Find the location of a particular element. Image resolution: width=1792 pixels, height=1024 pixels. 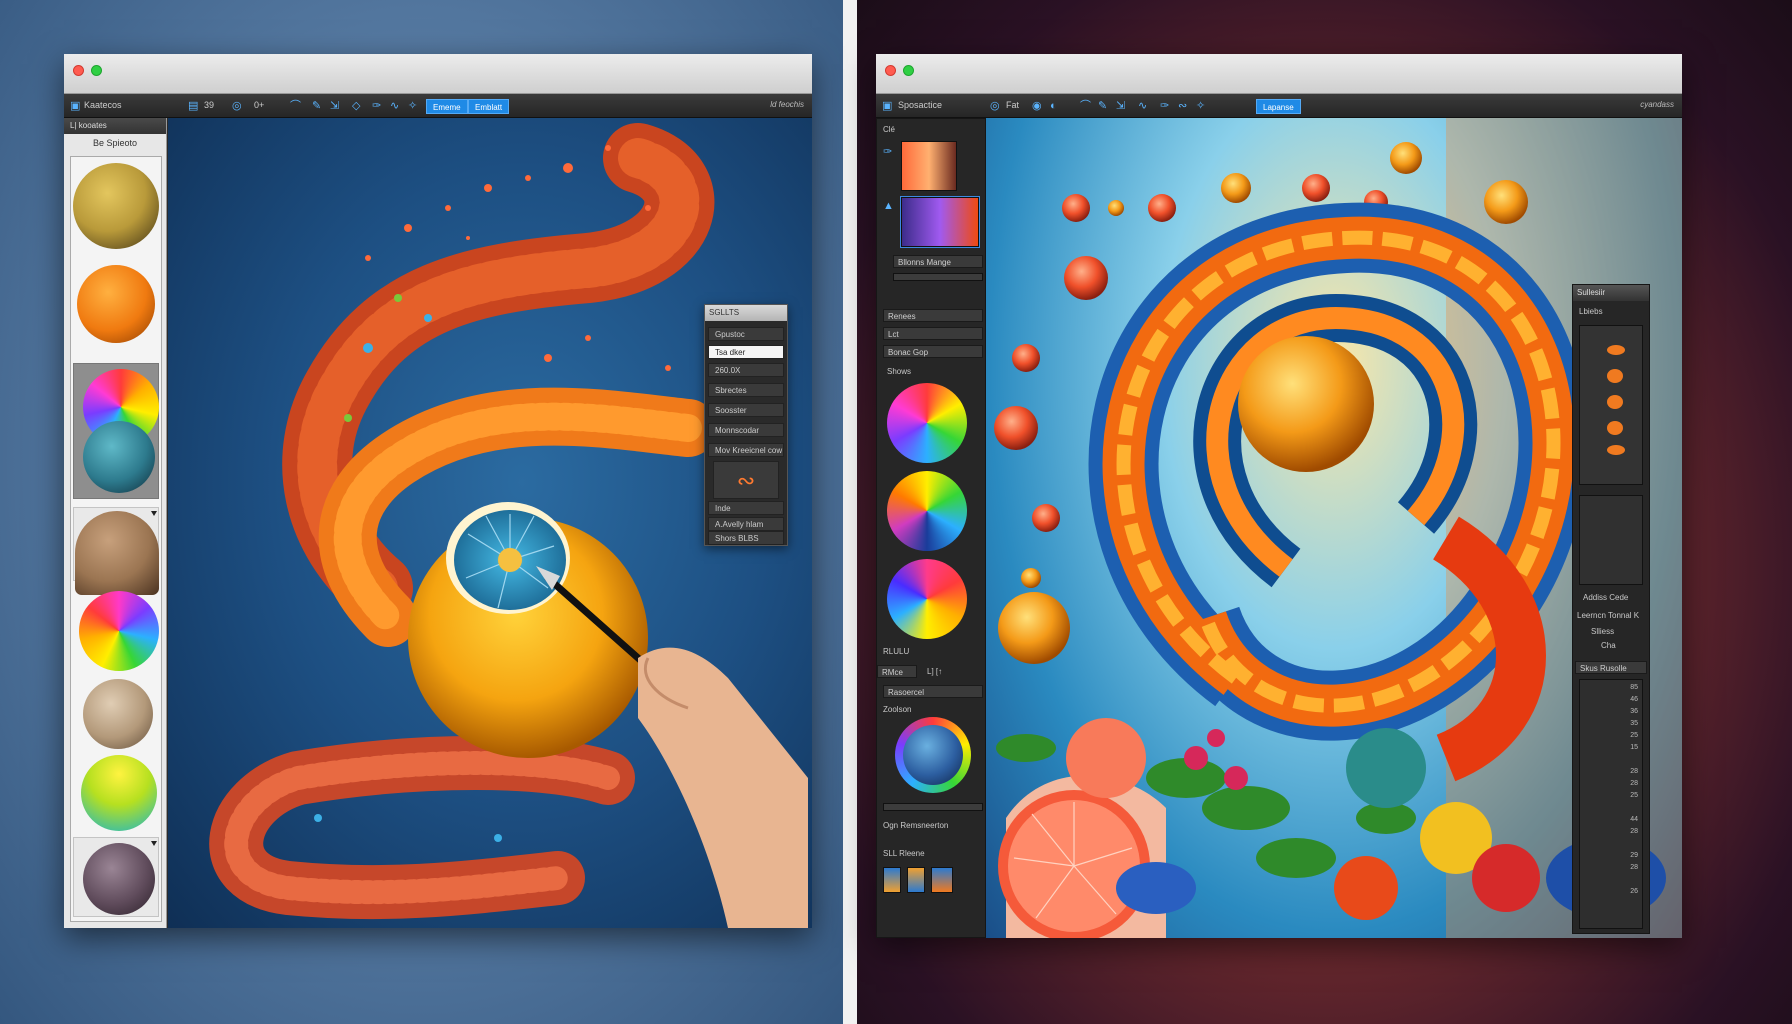

rmce-values: L] [↑ is located at coordinates (934, 671).